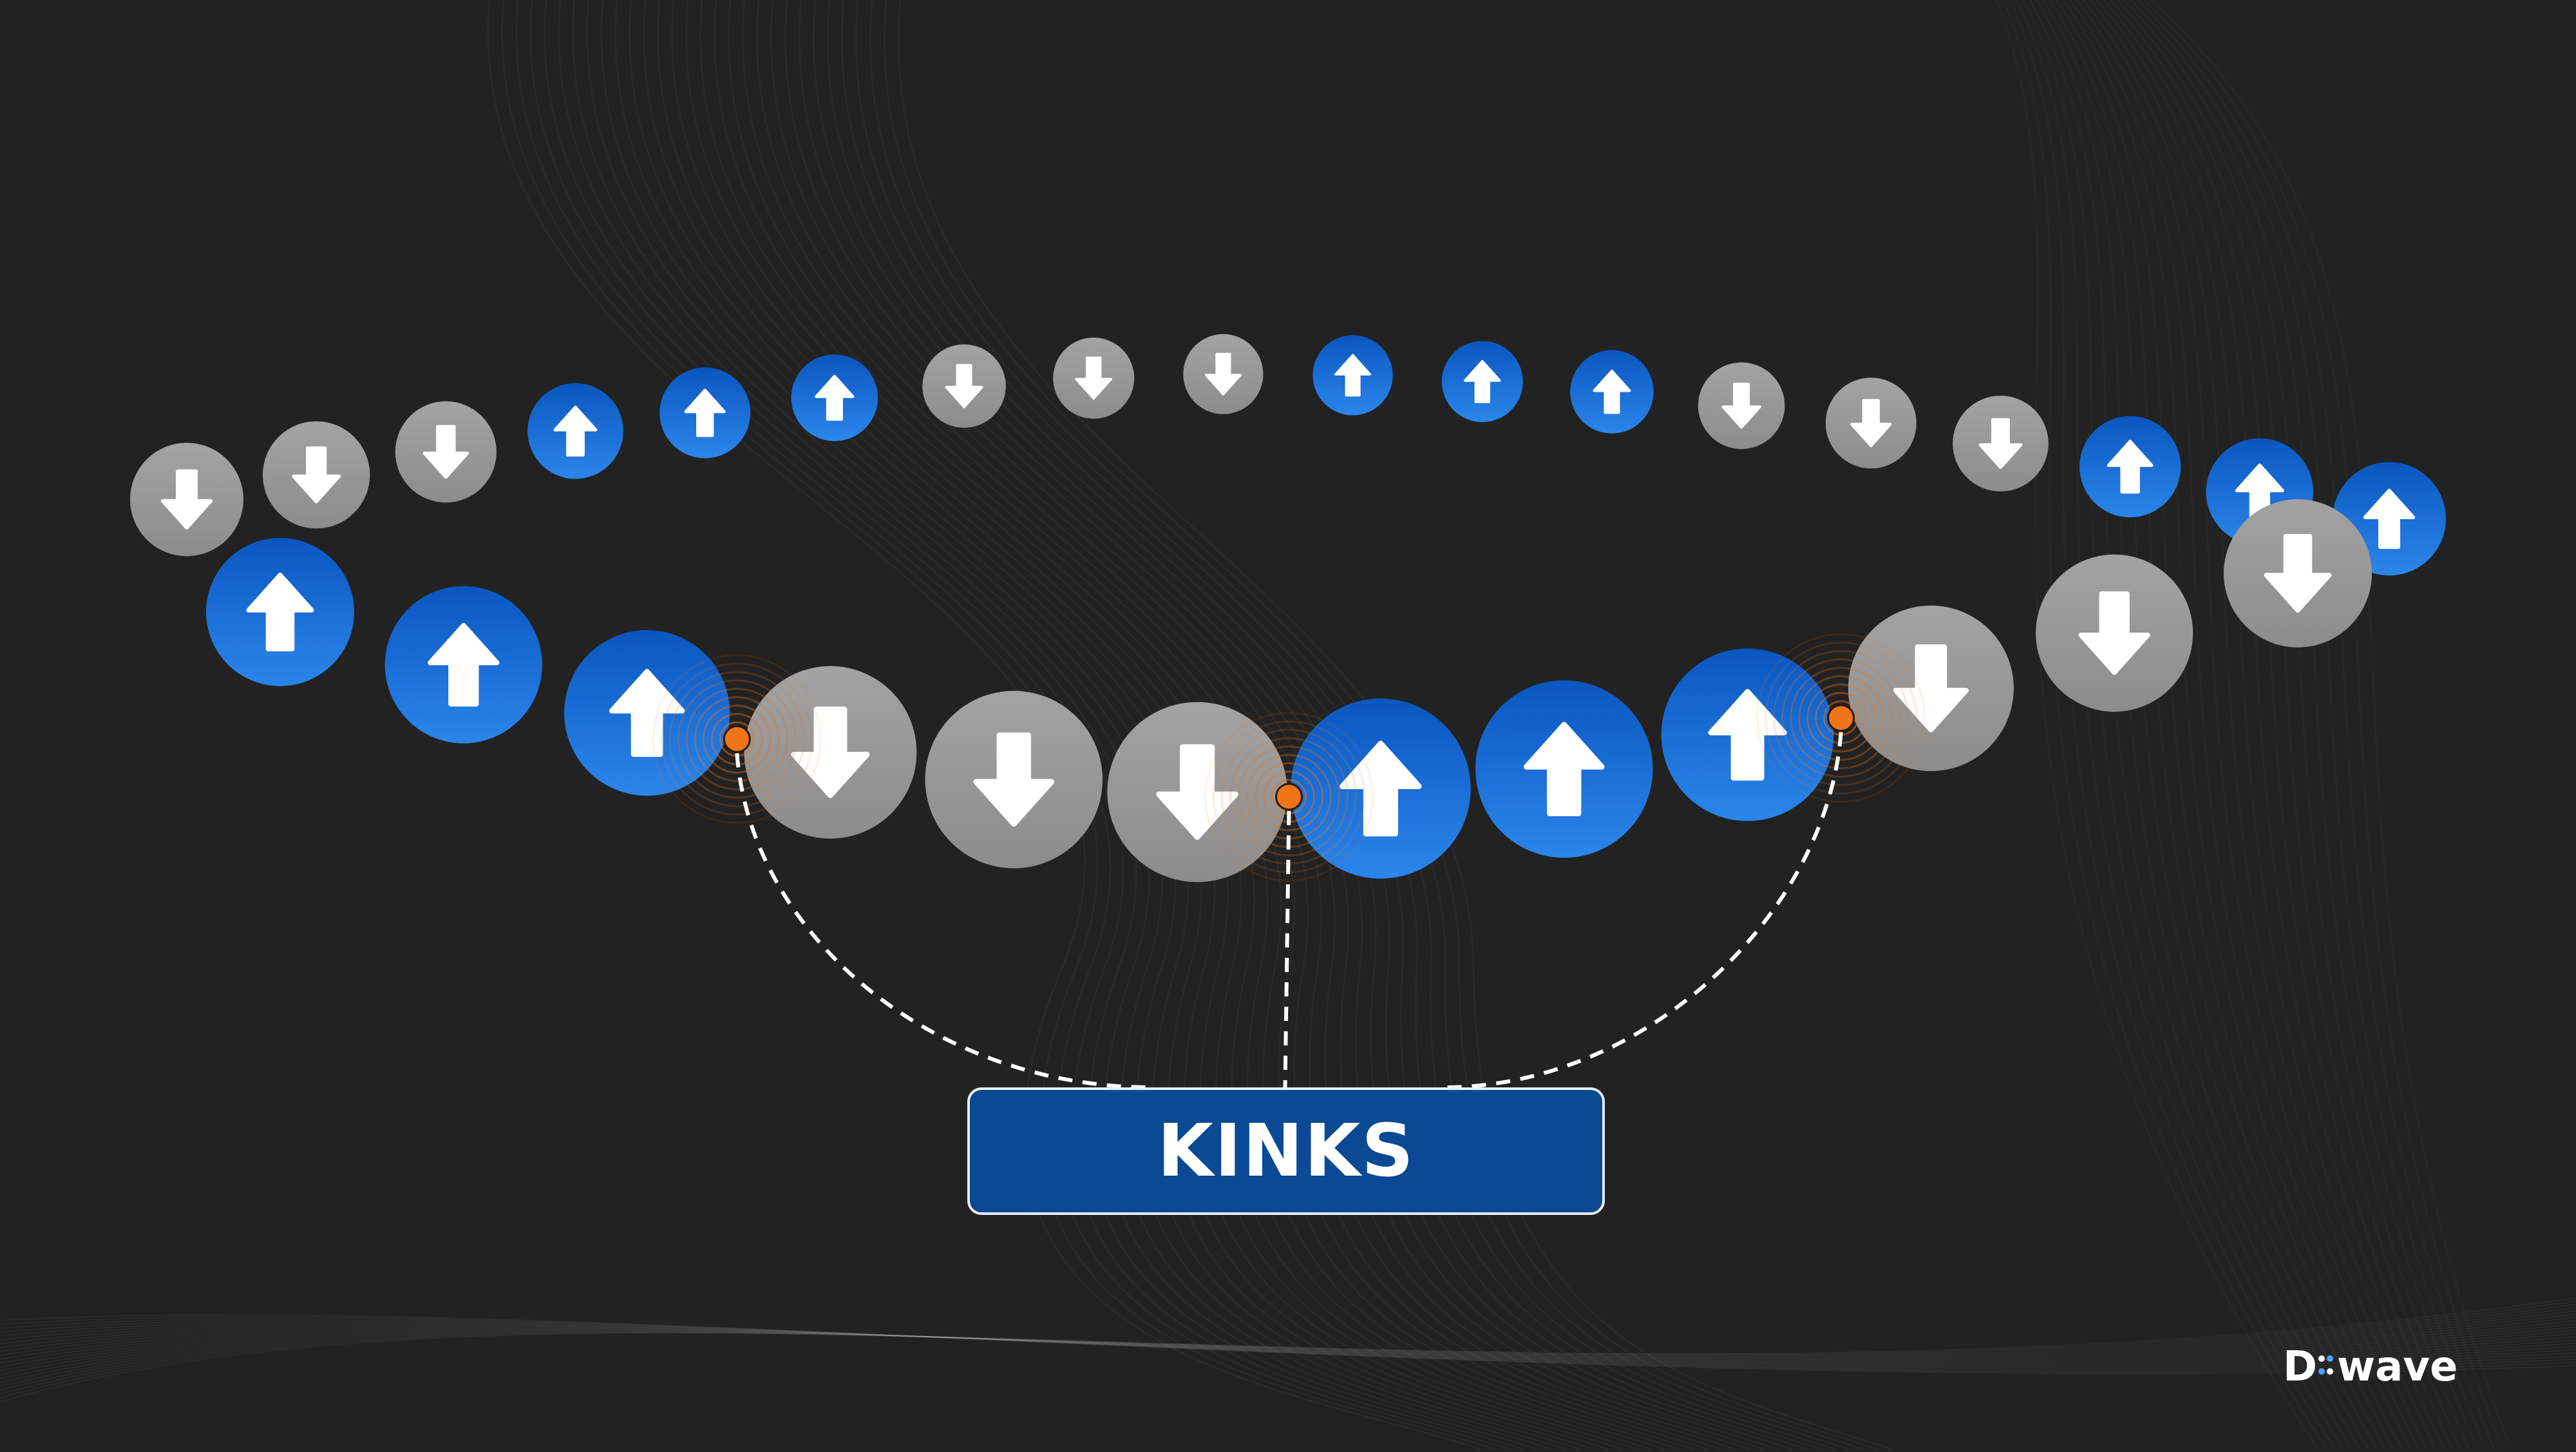 Image resolution: width=2576 pixels, height=1452 pixels. I want to click on back-spin-row, so click(1288, 455).